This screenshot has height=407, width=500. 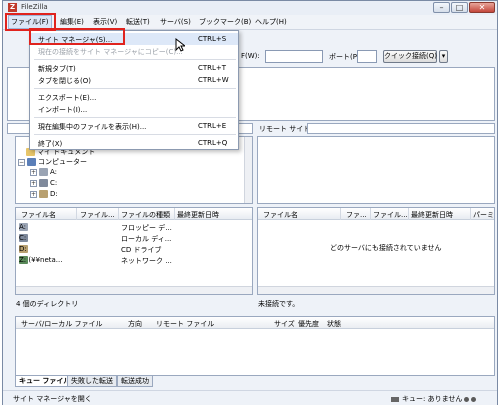 What do you see at coordinates (395, 399) in the screenshot?
I see `queue-icon` at bounding box center [395, 399].